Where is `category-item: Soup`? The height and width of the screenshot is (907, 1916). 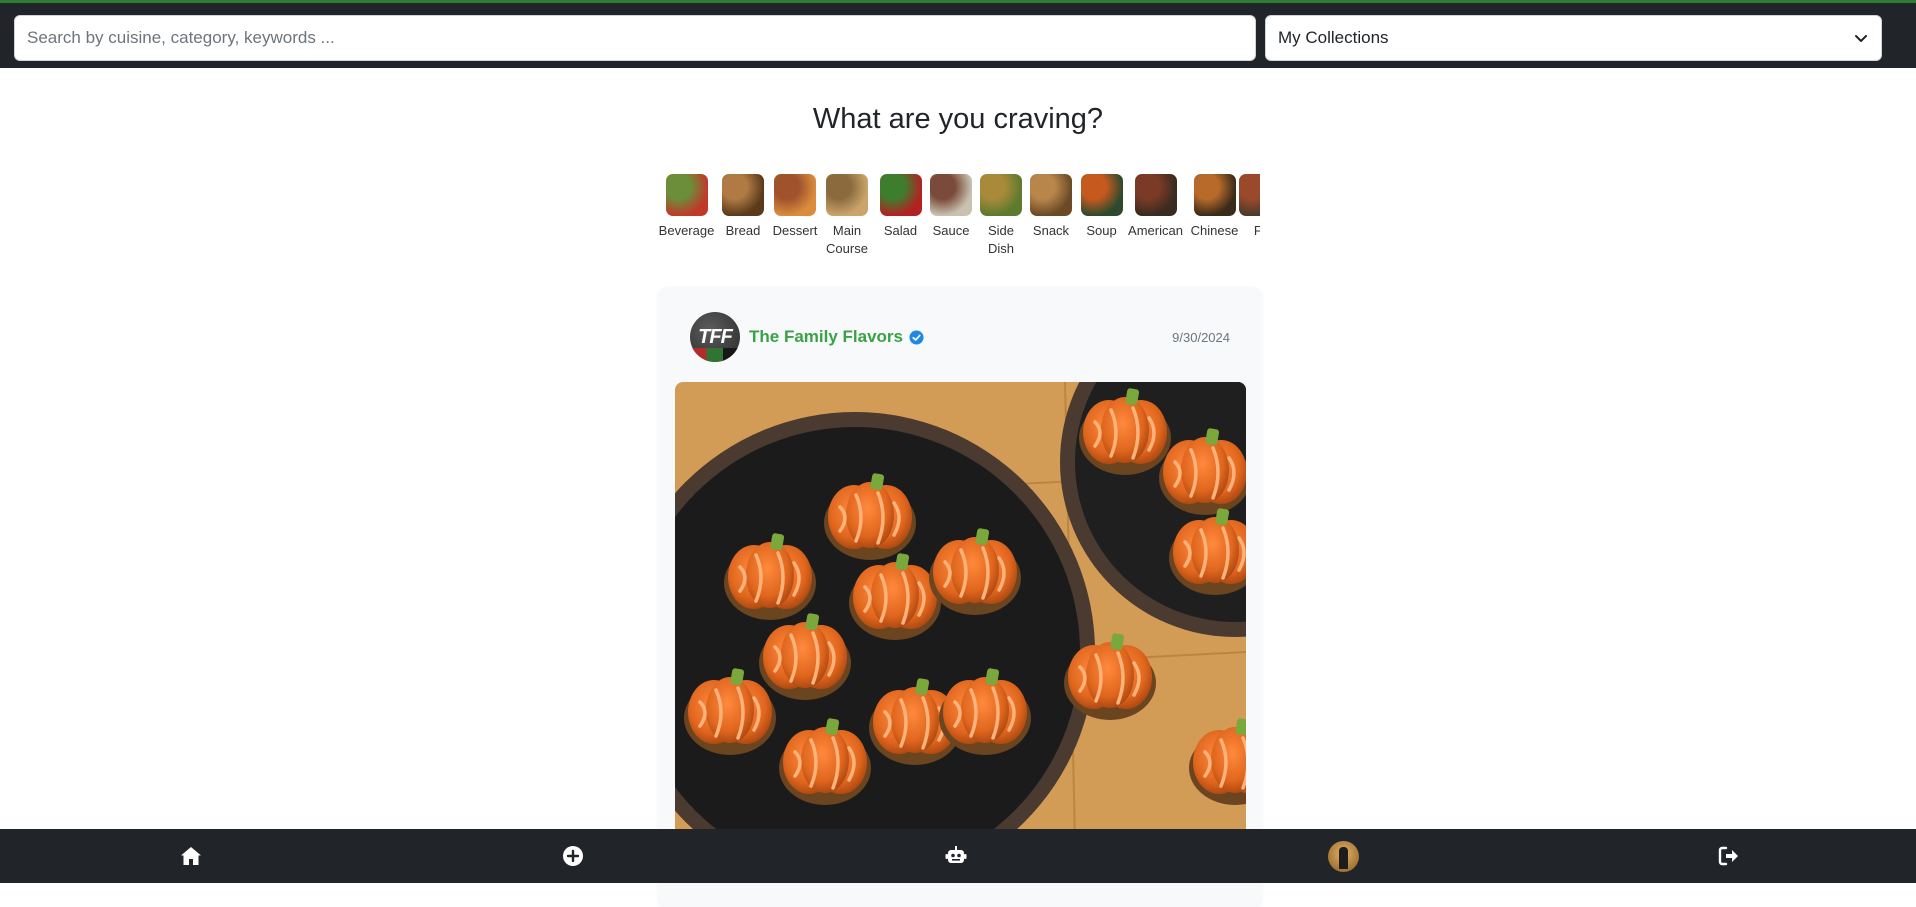
category-item: Soup is located at coordinates (1101, 216).